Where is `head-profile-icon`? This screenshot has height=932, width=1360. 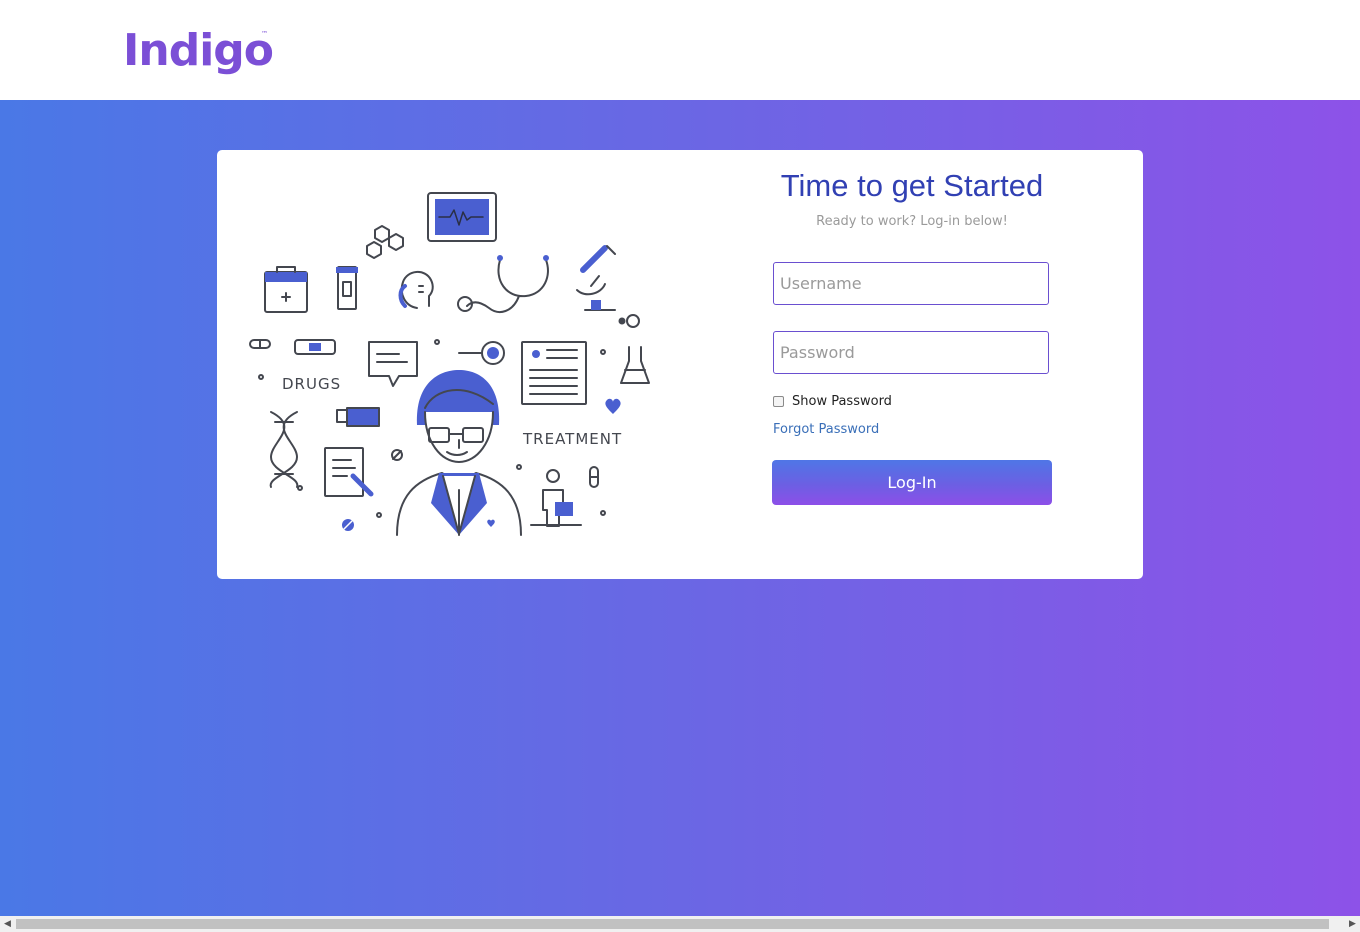 head-profile-icon is located at coordinates (416, 290).